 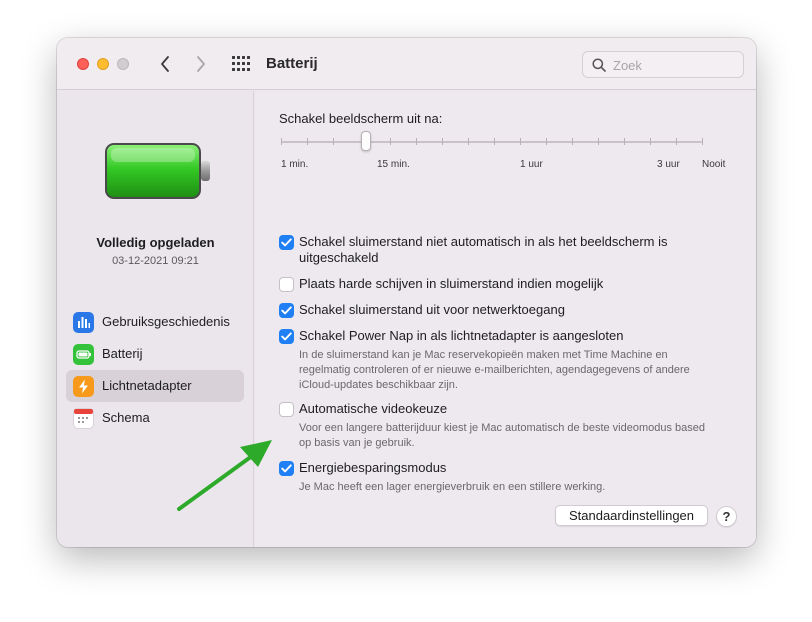 I want to click on chevron-right-icon, so click(x=201, y=64).